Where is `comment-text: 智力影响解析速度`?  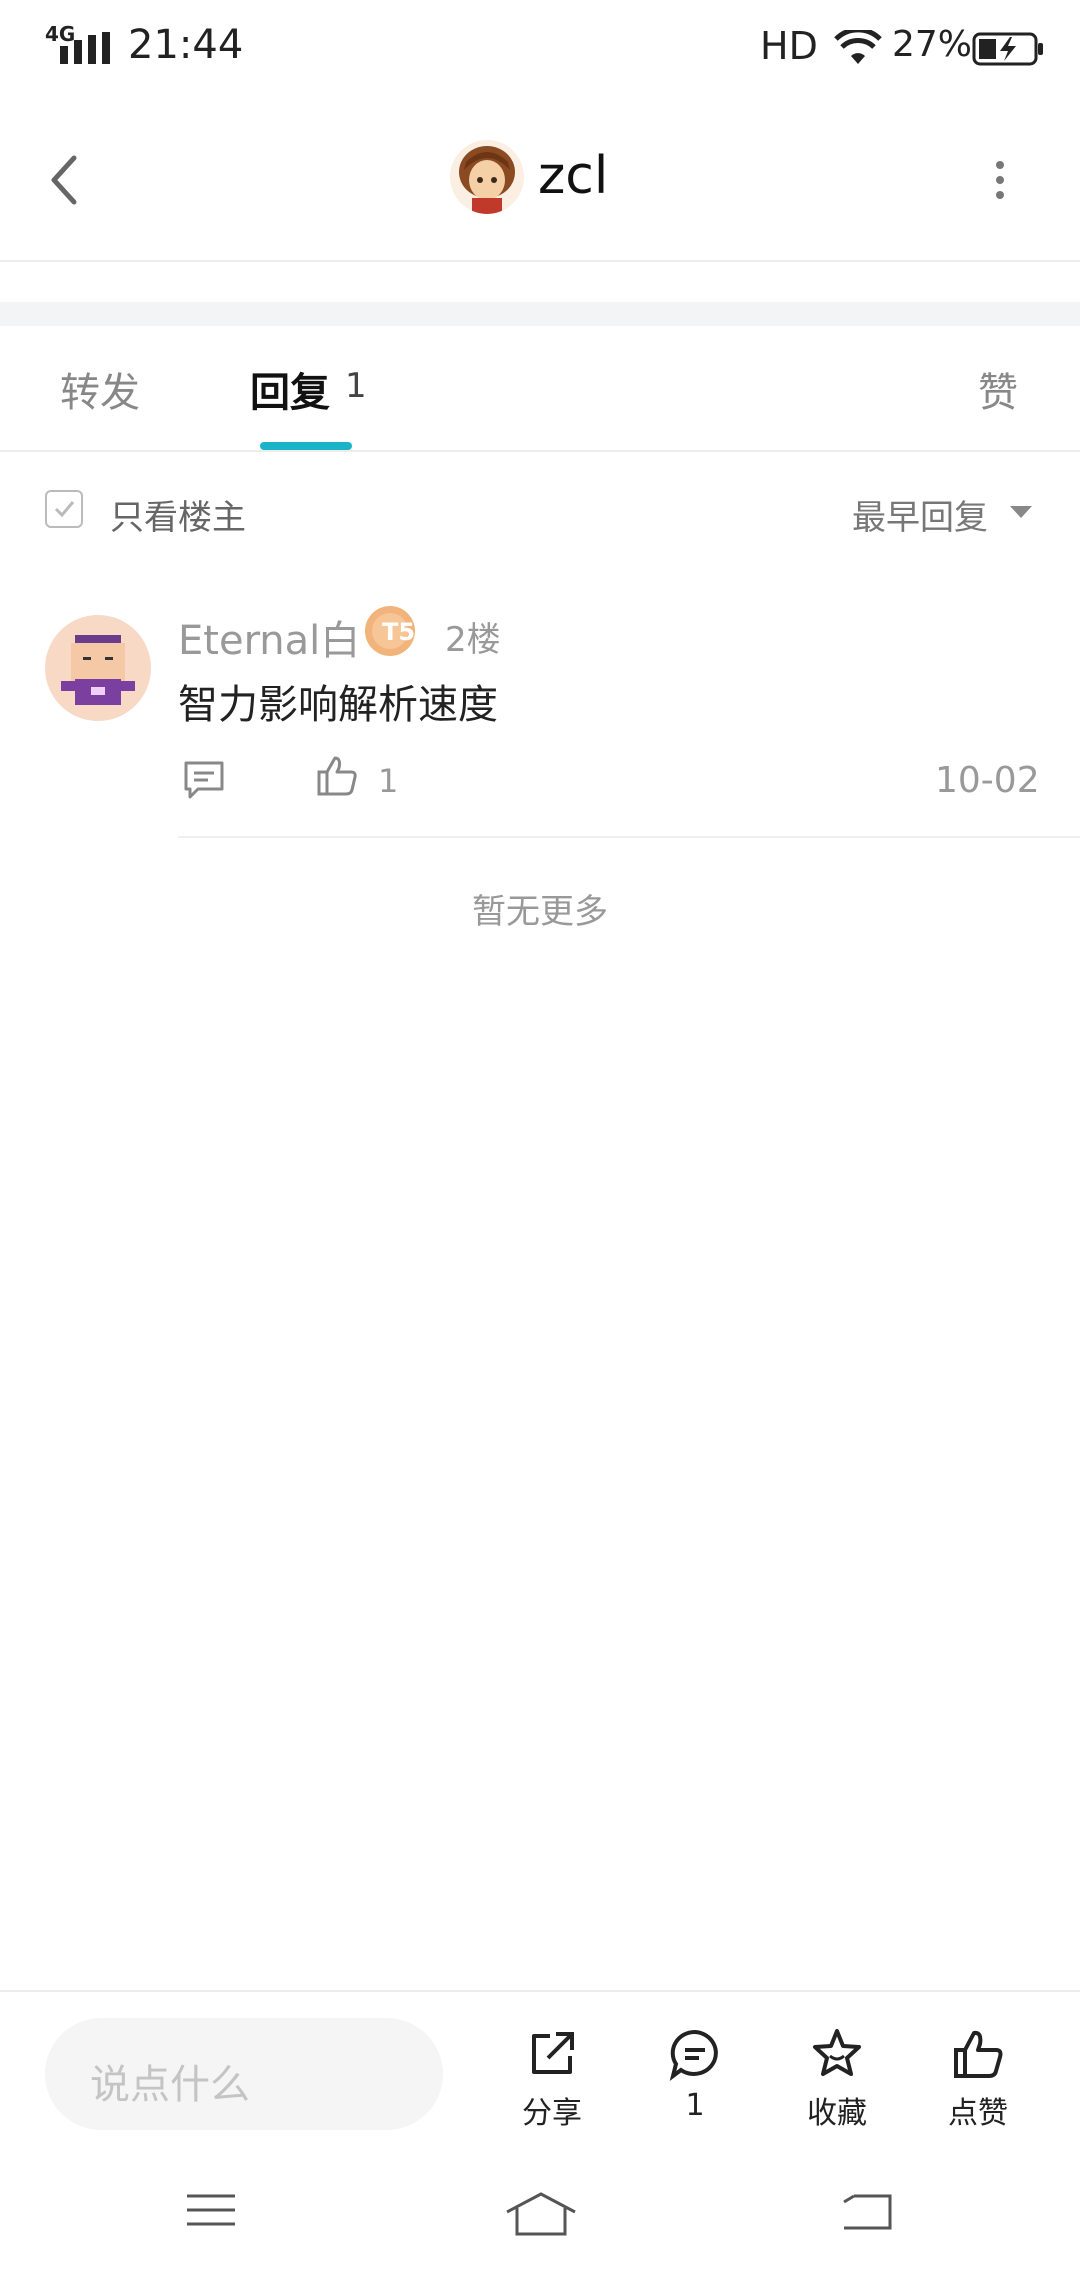
comment-text: 智力影响解析速度 is located at coordinates (338, 701).